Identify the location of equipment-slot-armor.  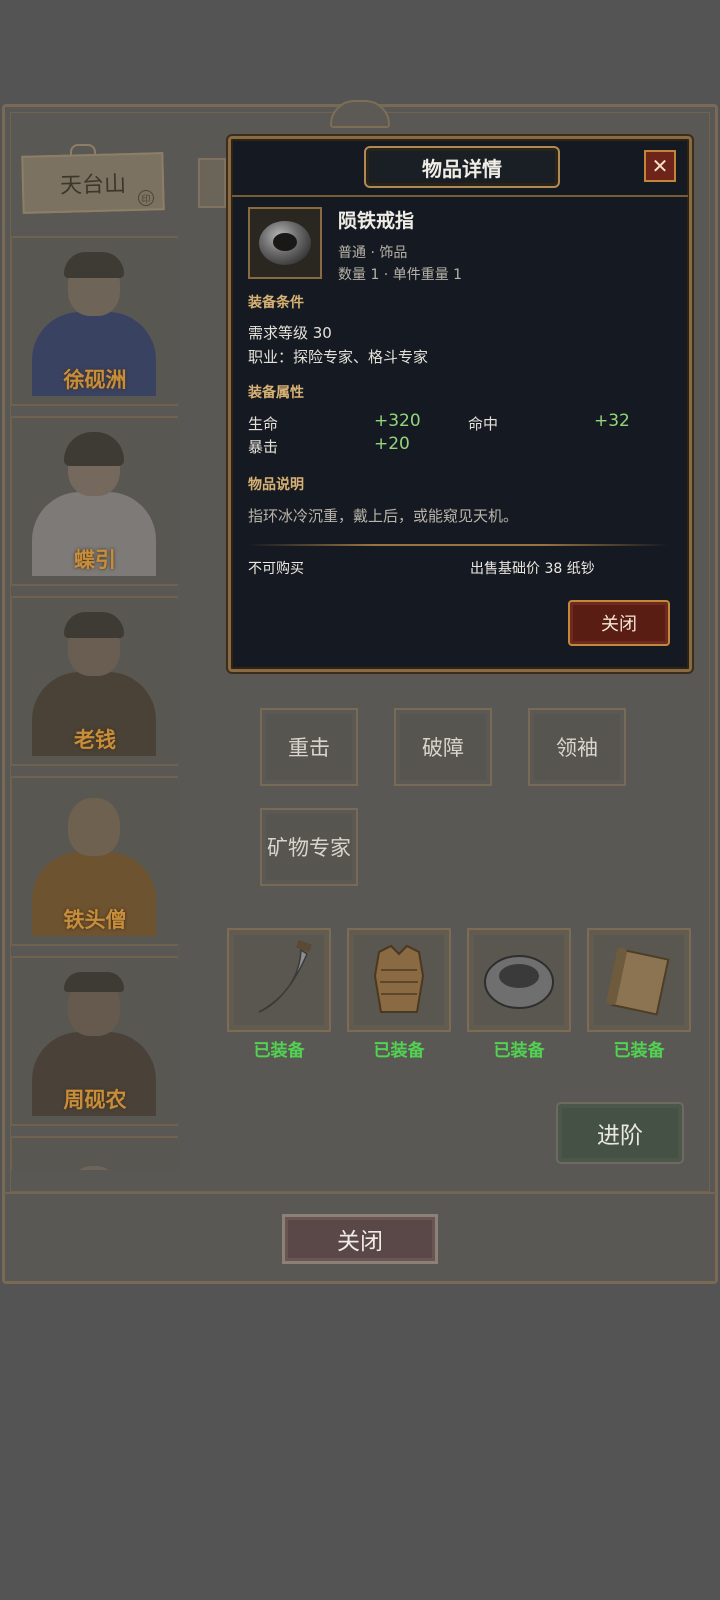
(399, 980).